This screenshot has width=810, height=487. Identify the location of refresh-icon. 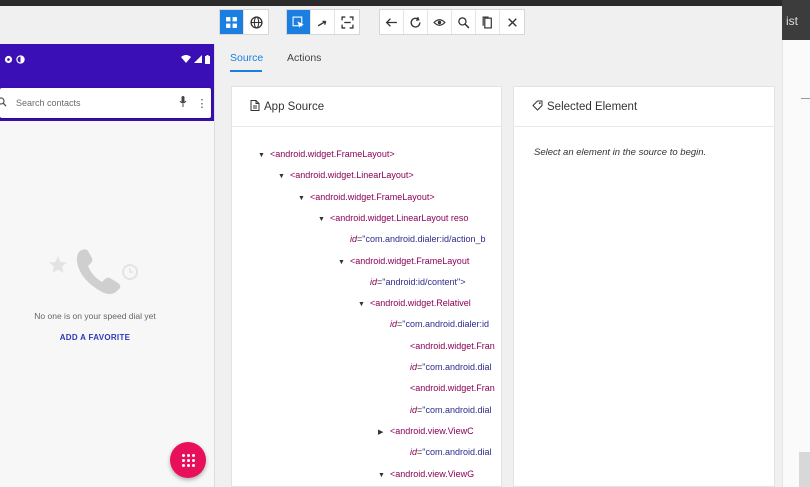
(416, 22).